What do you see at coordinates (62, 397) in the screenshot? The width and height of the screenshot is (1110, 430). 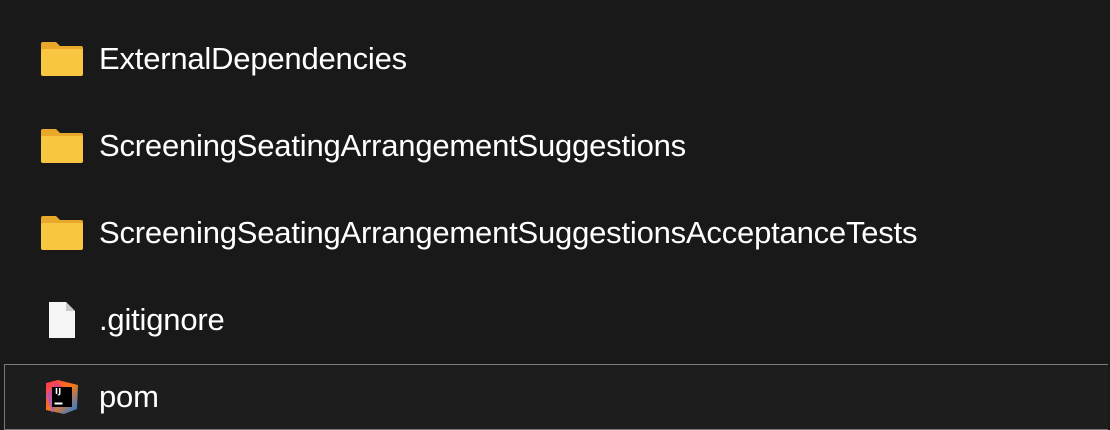 I see `intellij-idea-icon: IJ` at bounding box center [62, 397].